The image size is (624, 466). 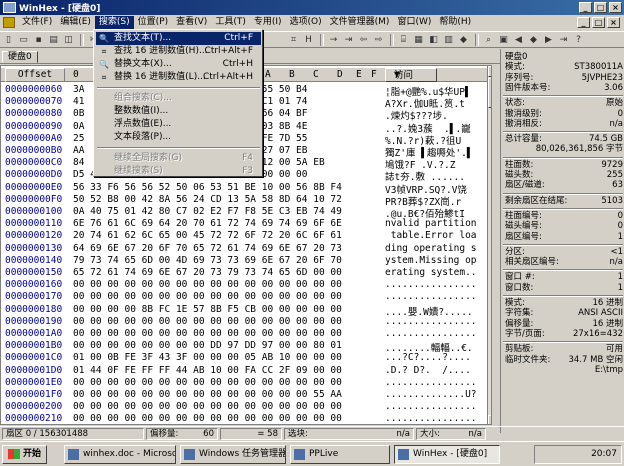 What do you see at coordinates (563, 40) in the screenshot?
I see `last-sector-icon: ⇥` at bounding box center [563, 40].